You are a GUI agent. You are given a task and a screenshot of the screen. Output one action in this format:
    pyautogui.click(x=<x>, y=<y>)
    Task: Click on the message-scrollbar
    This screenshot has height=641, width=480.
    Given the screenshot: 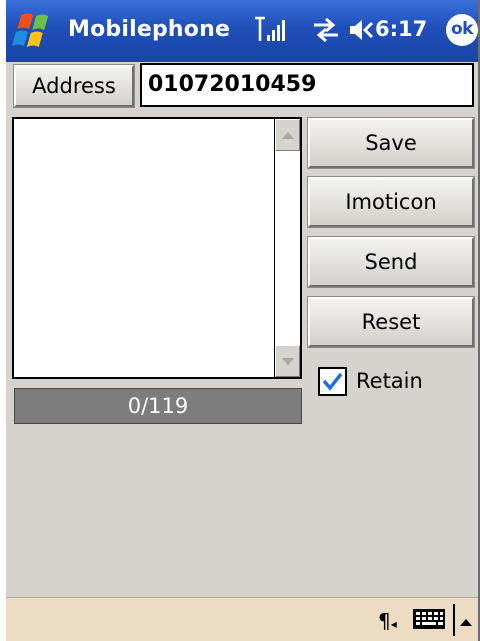 What is the action you would take?
    pyautogui.click(x=287, y=248)
    